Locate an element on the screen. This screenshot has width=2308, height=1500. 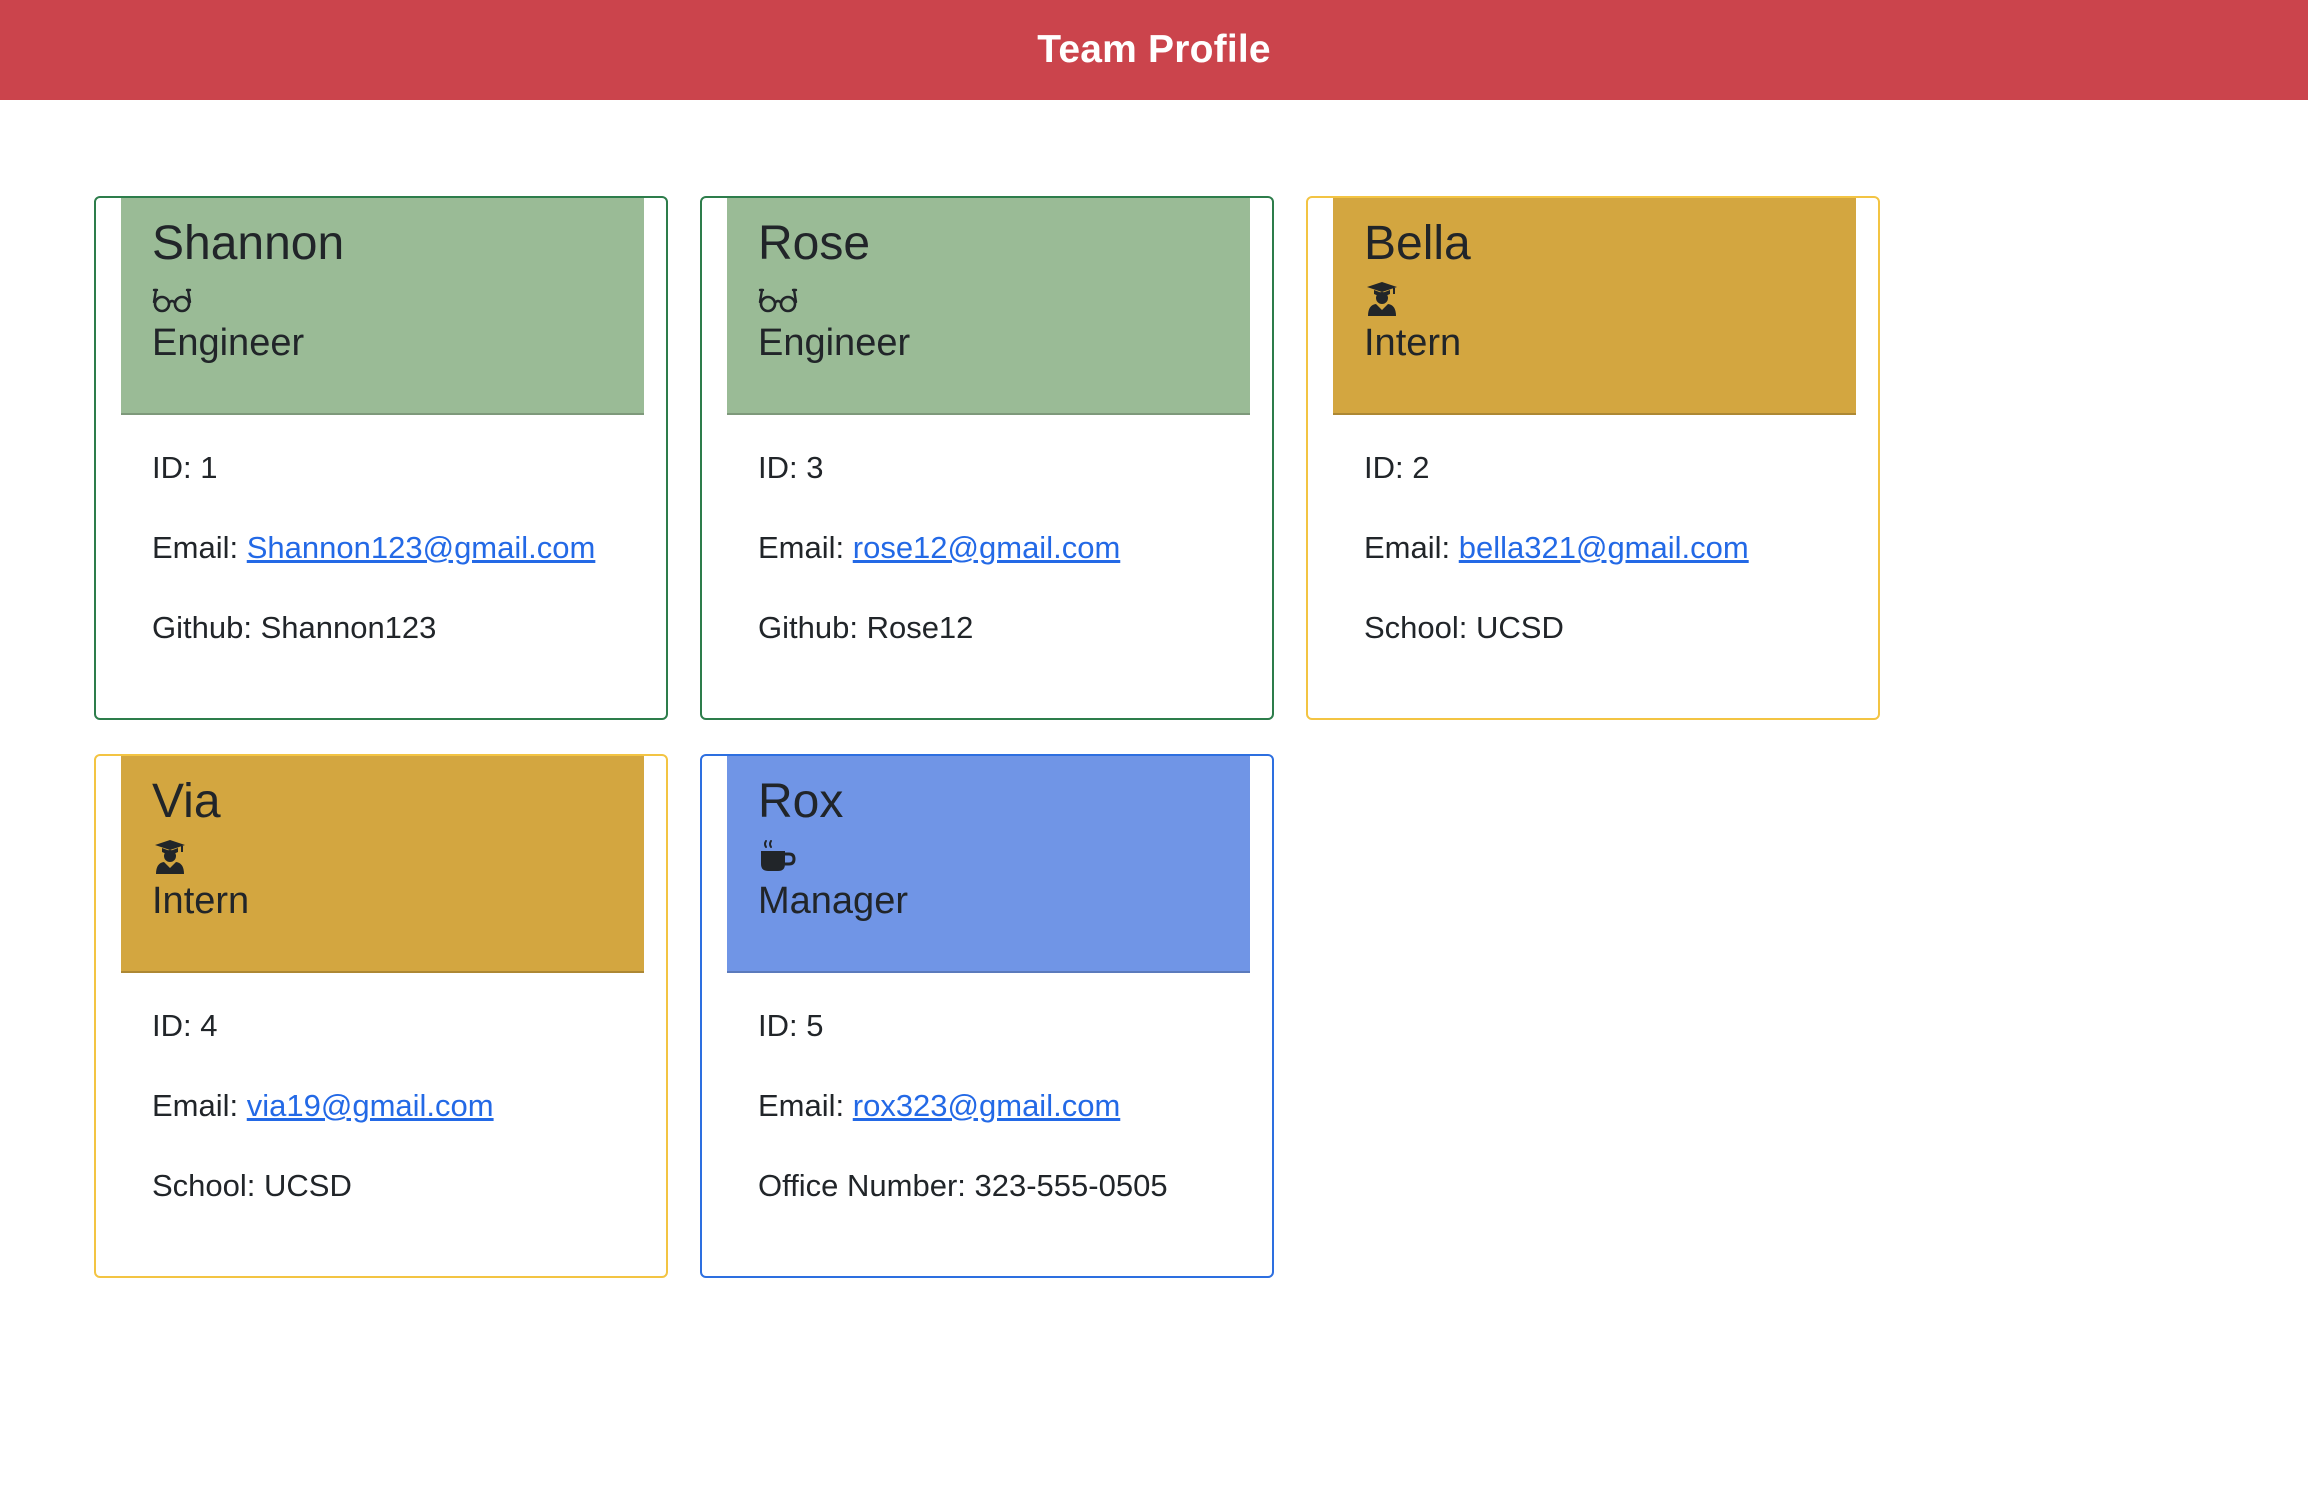
id-row: ID: 1 is located at coordinates (185, 467).